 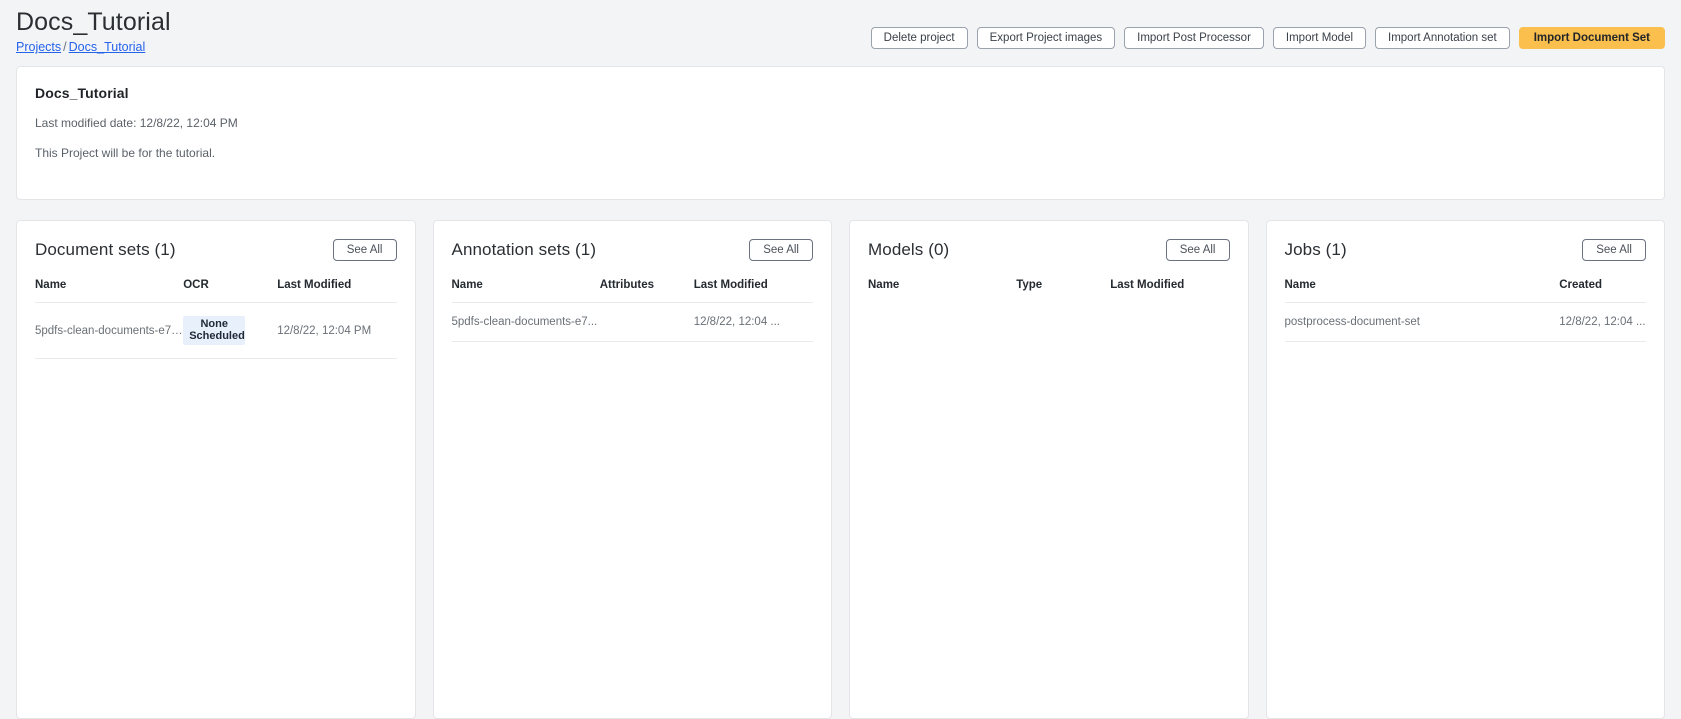 What do you see at coordinates (105, 249) in the screenshot?
I see `panel-title-document-sets: Document sets (1)` at bounding box center [105, 249].